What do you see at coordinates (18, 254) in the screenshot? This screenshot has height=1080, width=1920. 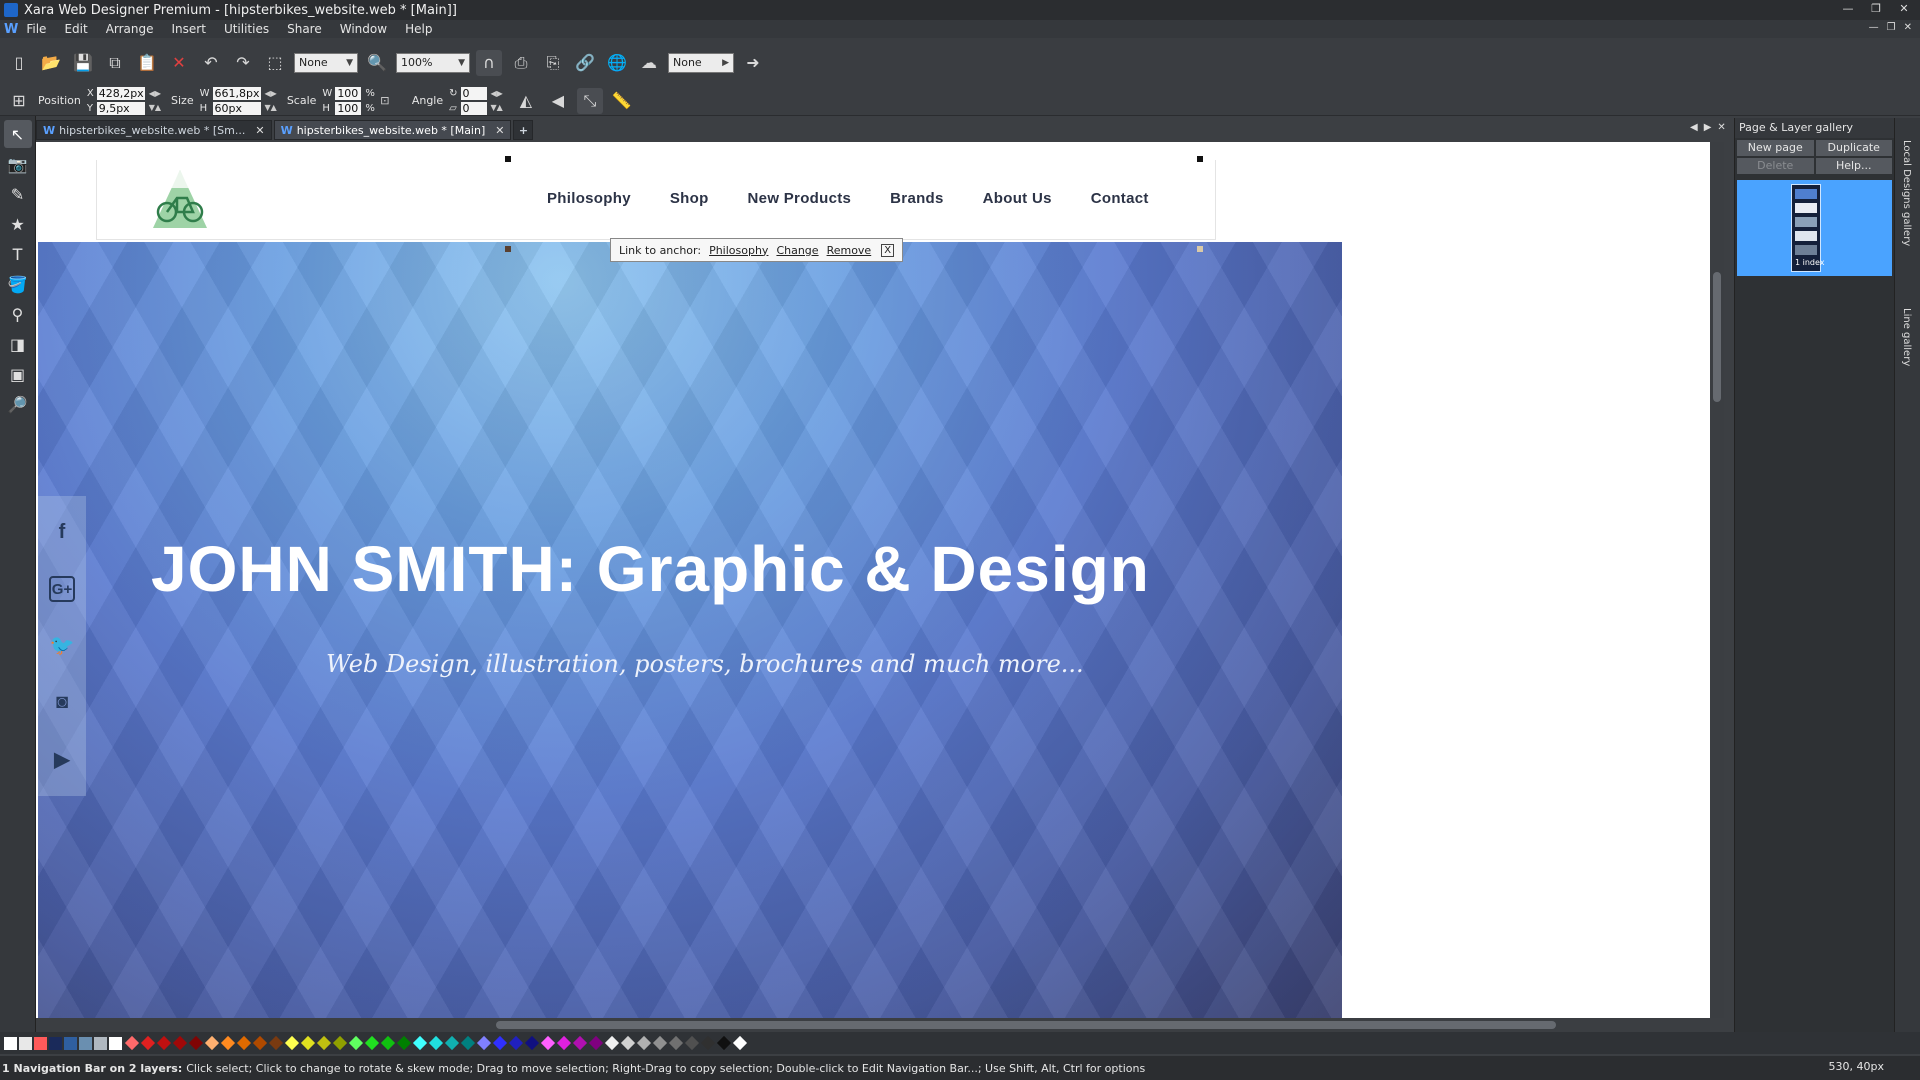 I see `text-tool-icon: T` at bounding box center [18, 254].